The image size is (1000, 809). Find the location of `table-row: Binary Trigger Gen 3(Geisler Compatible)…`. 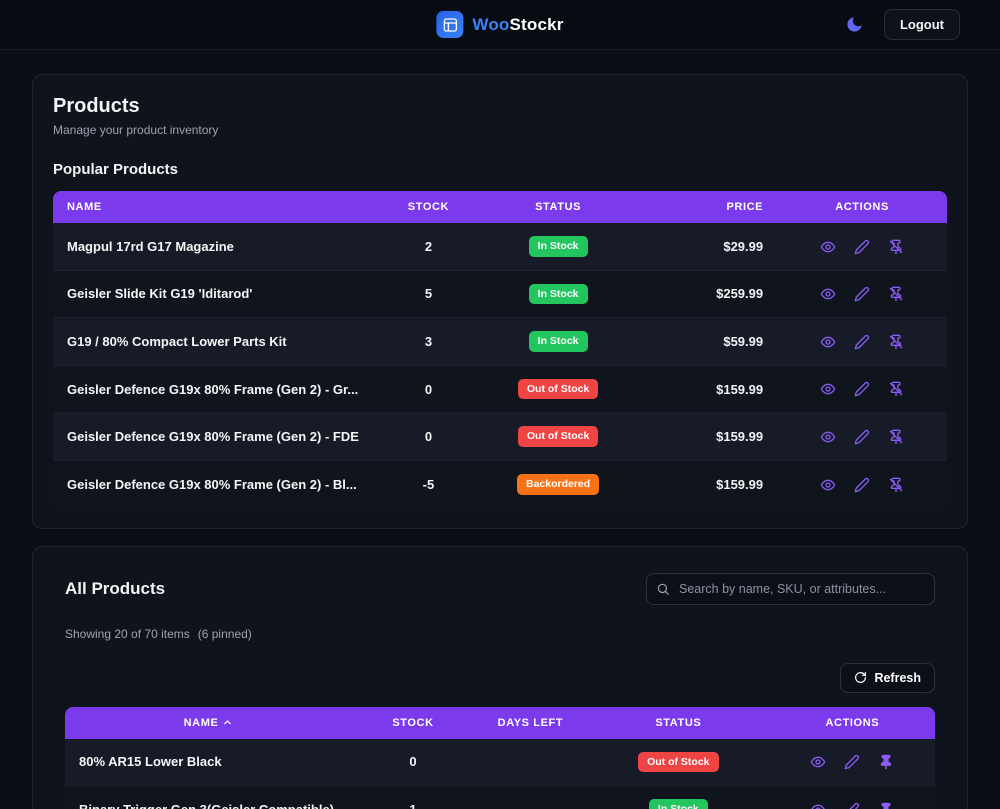

table-row: Binary Trigger Gen 3(Geisler Compatible)… is located at coordinates (500, 797).